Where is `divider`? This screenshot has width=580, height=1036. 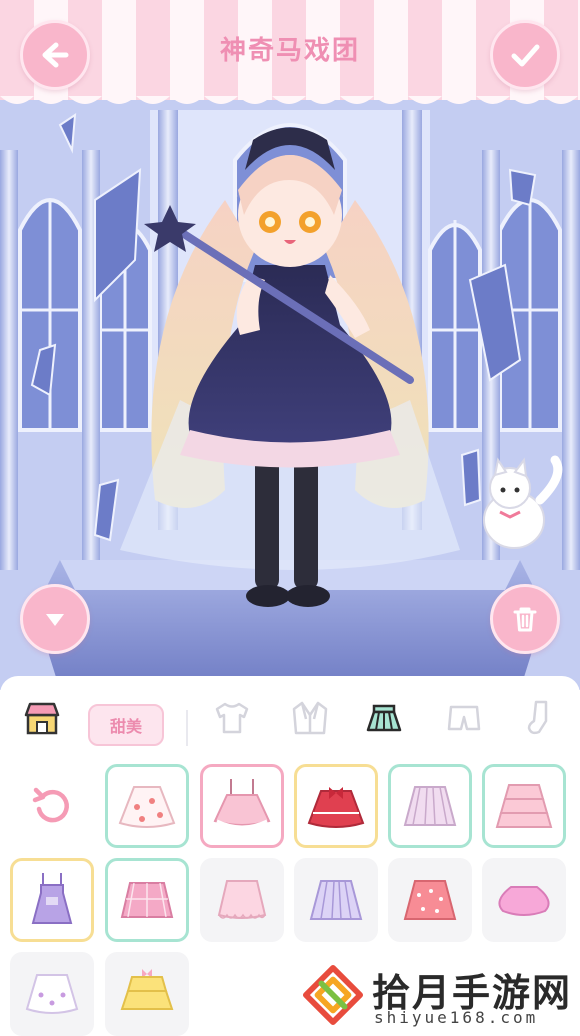
divider is located at coordinates (187, 728).